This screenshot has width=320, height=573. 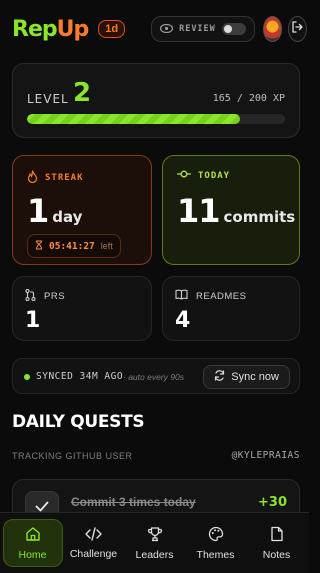 What do you see at coordinates (272, 29) in the screenshot?
I see `avatar` at bounding box center [272, 29].